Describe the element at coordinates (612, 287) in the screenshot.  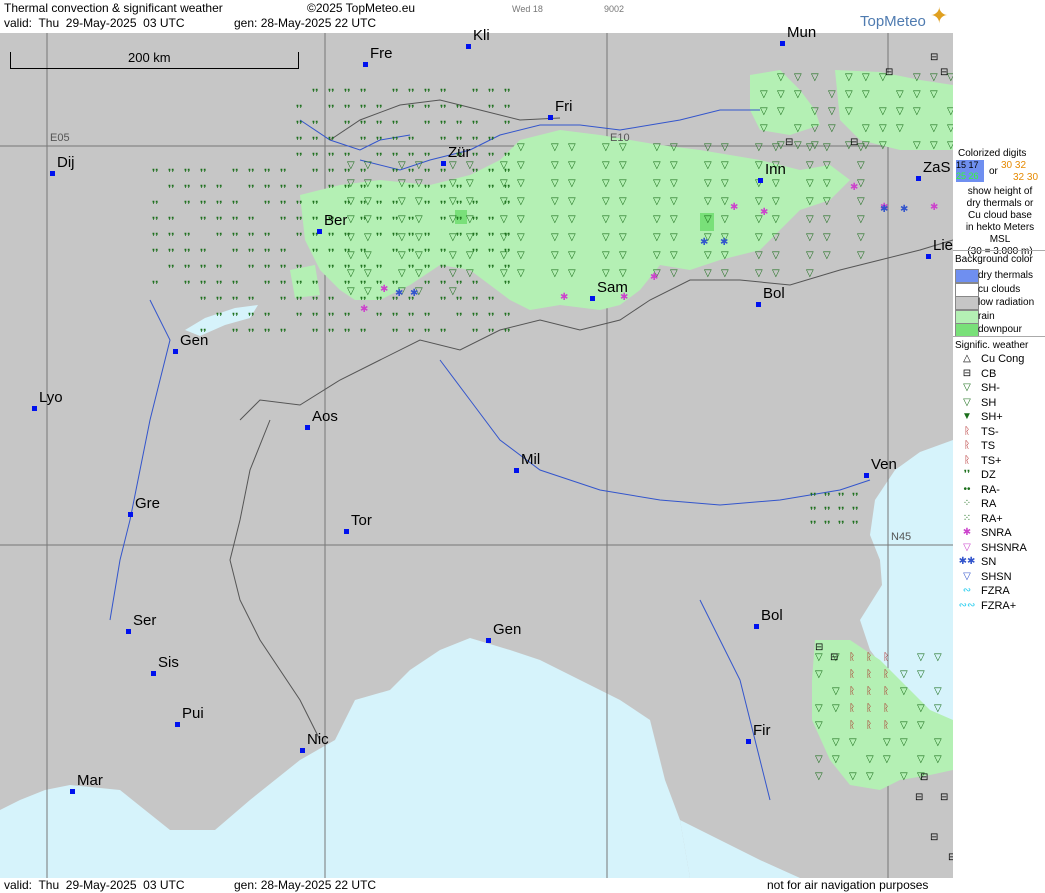
I see `city-label: Sam` at that location.